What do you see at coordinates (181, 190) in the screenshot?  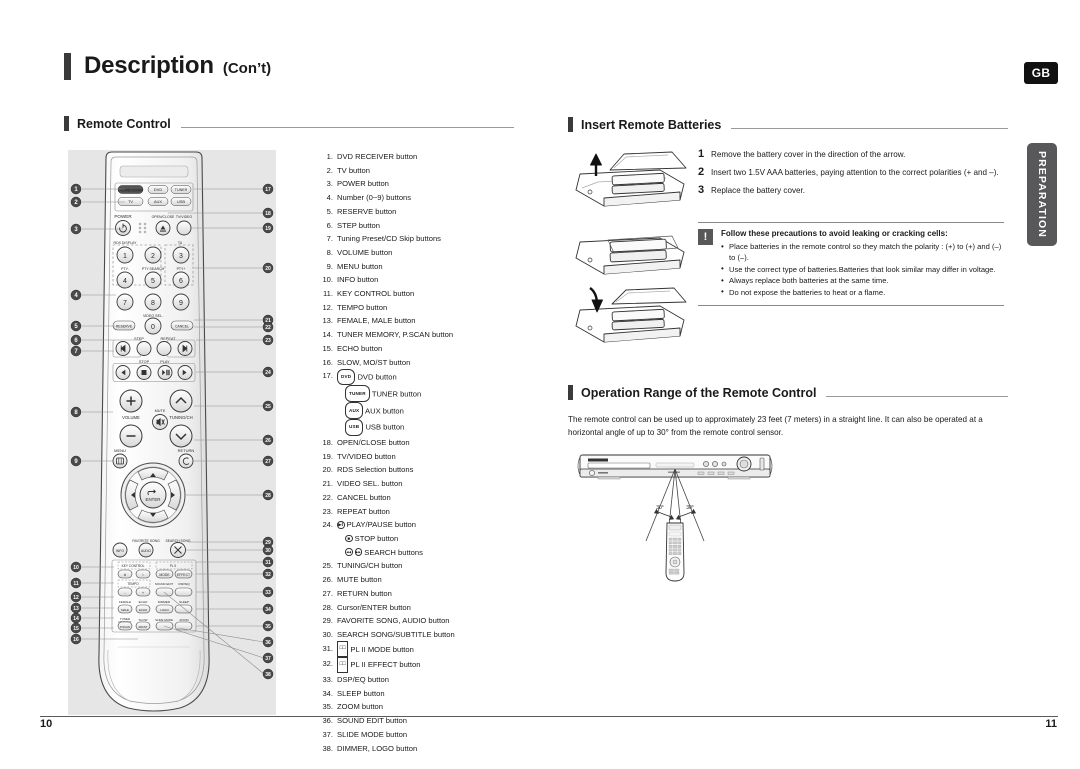 I see `svg-text: TUNER` at bounding box center [181, 190].